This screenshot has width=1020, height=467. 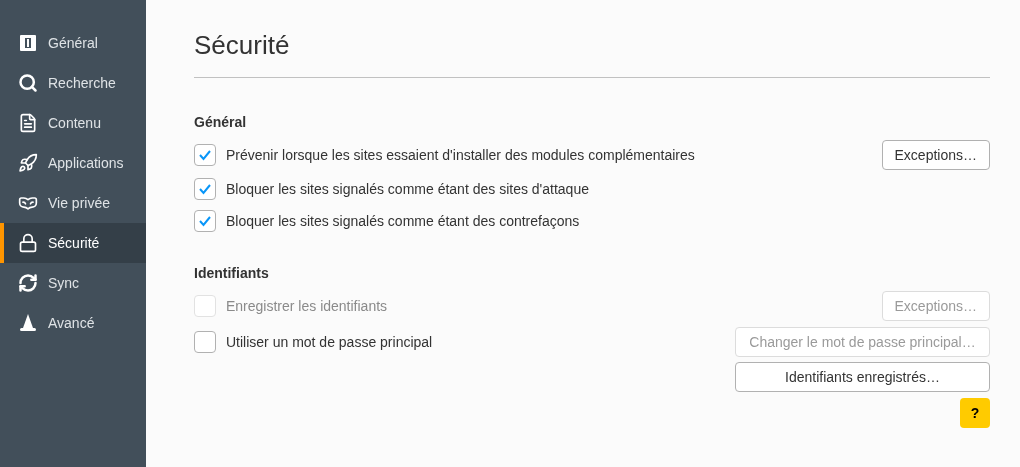 What do you see at coordinates (28, 83) in the screenshot?
I see `search-icon` at bounding box center [28, 83].